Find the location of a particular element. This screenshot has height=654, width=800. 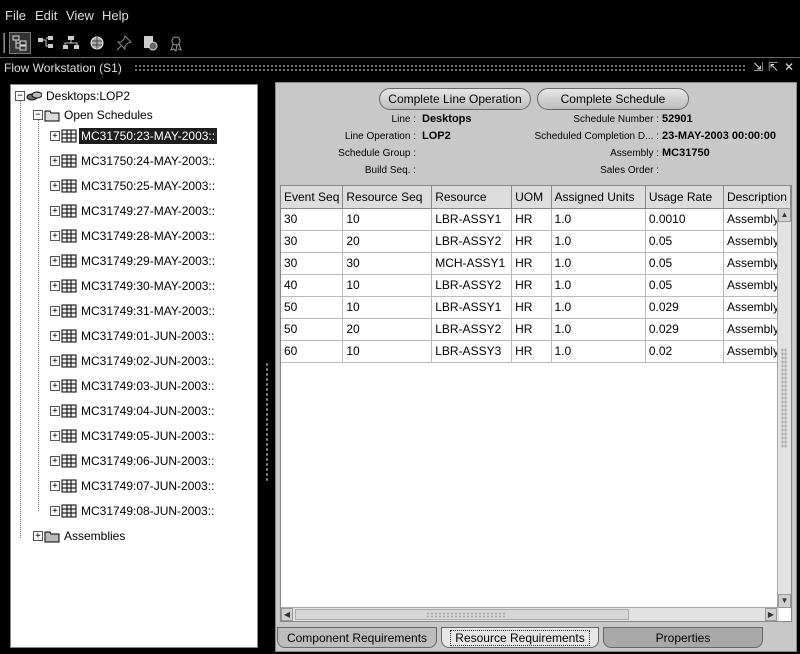

document-gear-button is located at coordinates (150, 43).